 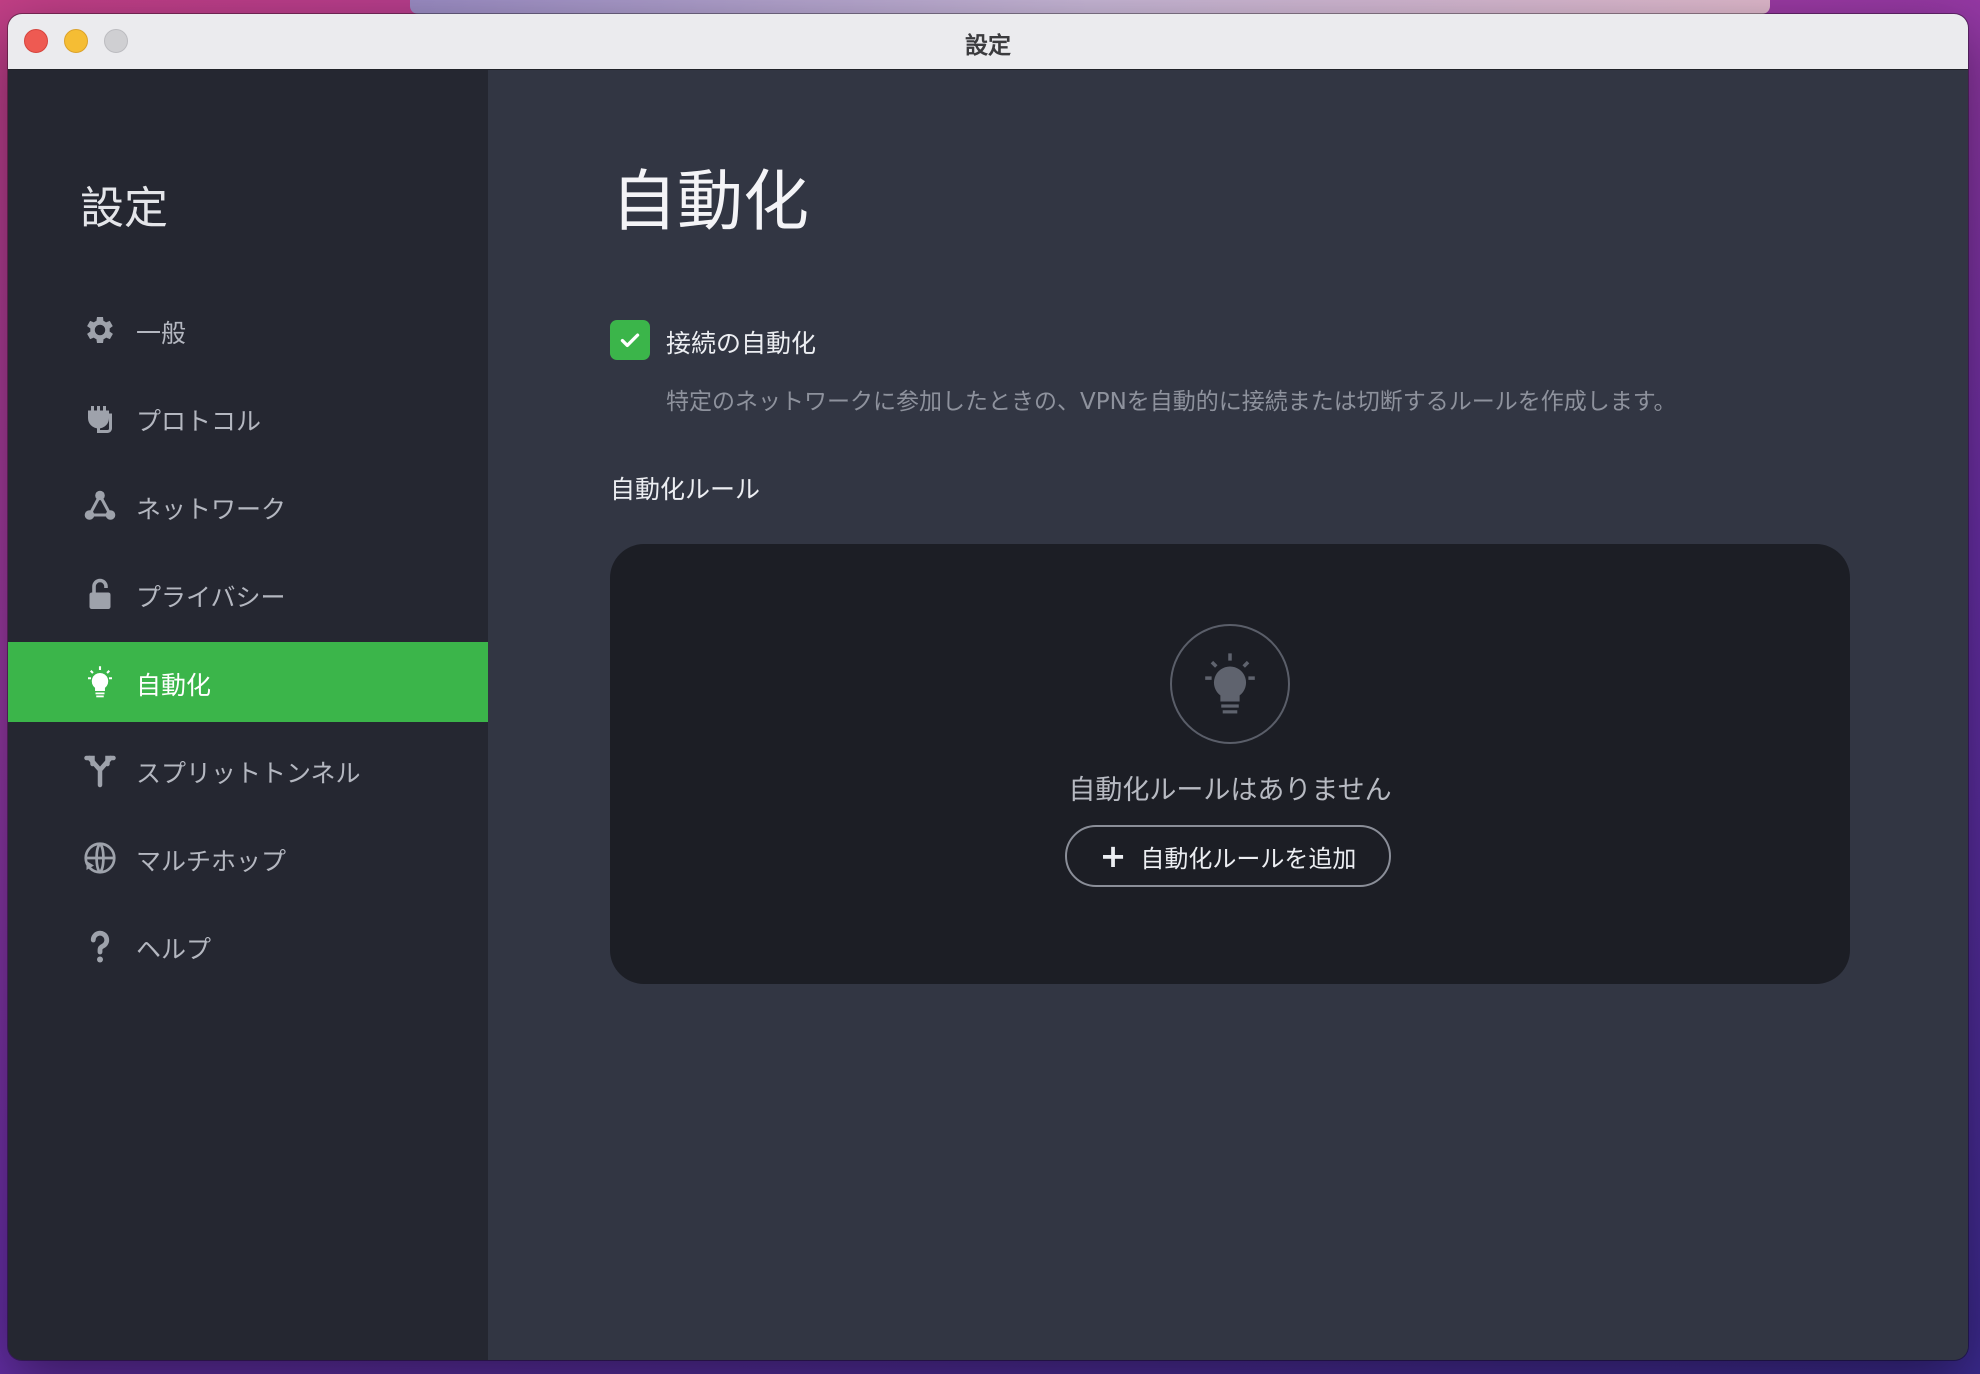 I want to click on background-window-strip, so click(x=1090, y=7).